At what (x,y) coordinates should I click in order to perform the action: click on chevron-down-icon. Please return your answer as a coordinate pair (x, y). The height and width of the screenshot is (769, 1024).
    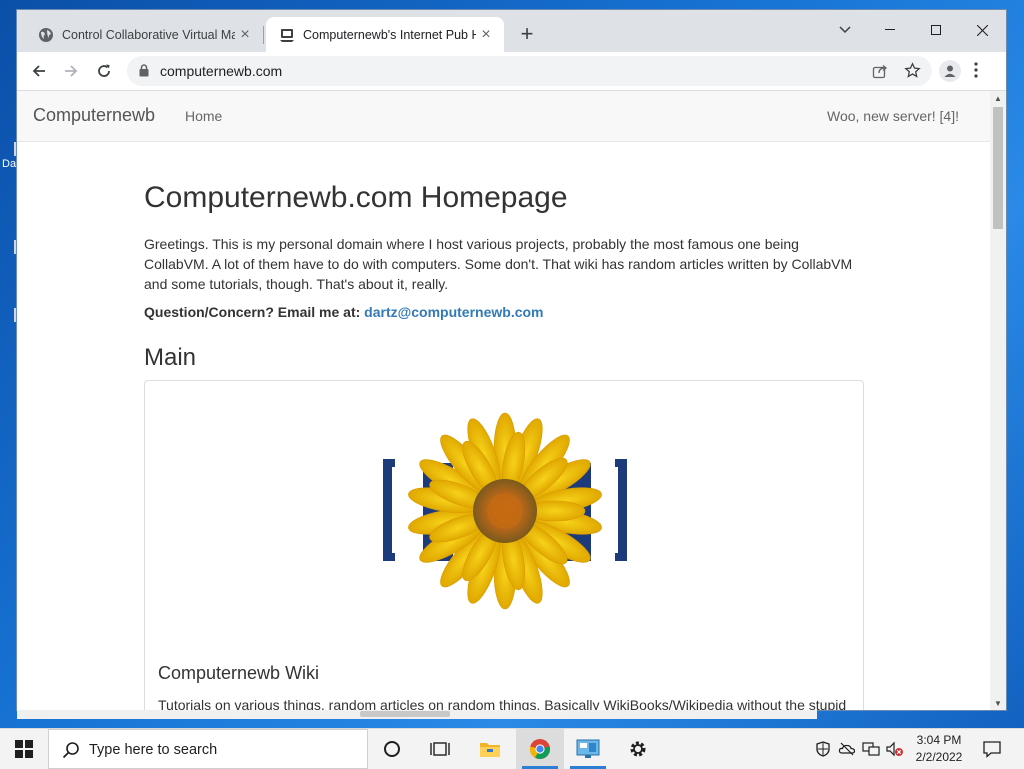
    Looking at the image, I should click on (845, 30).